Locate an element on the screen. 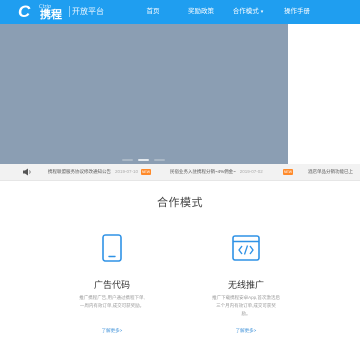  nav-item-label: 奖励政策 is located at coordinates (201, 11).